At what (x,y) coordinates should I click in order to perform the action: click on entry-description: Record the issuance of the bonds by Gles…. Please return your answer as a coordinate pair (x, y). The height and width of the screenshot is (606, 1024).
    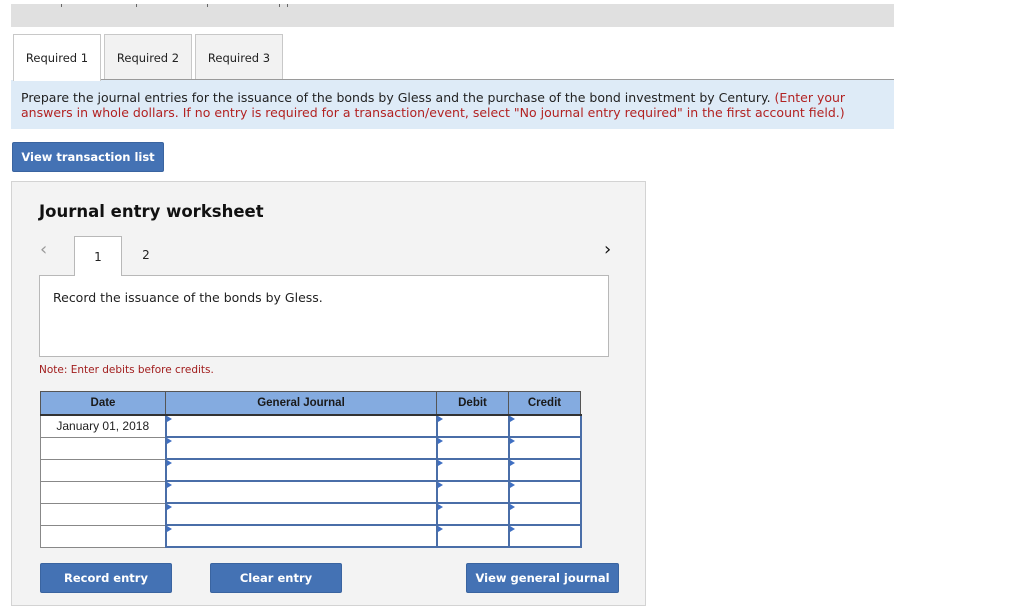
    Looking at the image, I should click on (188, 297).